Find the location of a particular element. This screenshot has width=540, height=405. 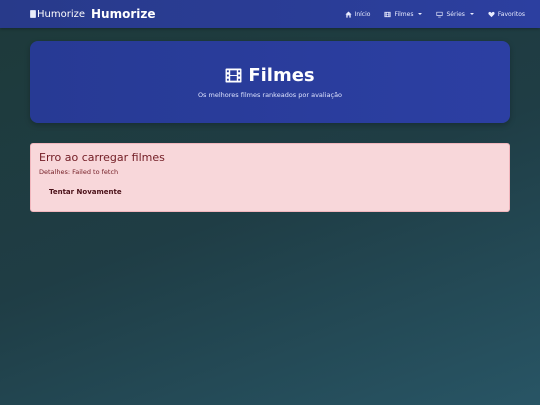

brand-link: Humorize Humorize is located at coordinates (93, 14).